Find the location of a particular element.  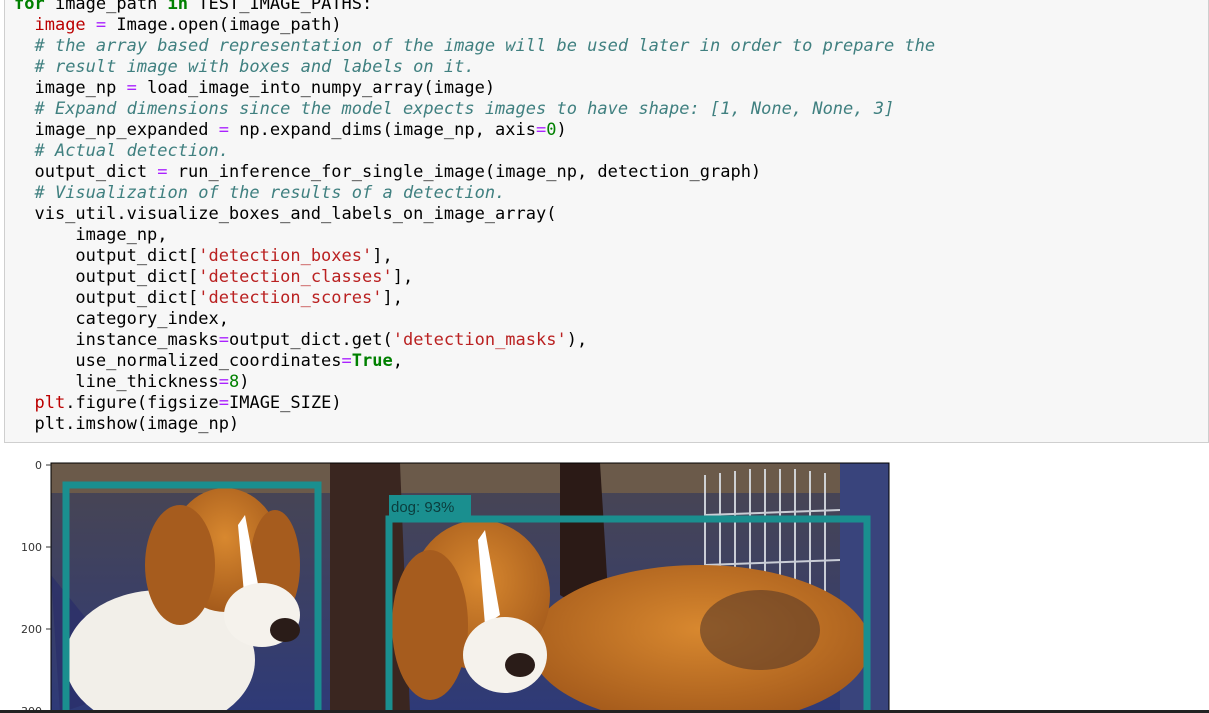

code-line: output_dict['detection_boxes'], is located at coordinates (474, 256).